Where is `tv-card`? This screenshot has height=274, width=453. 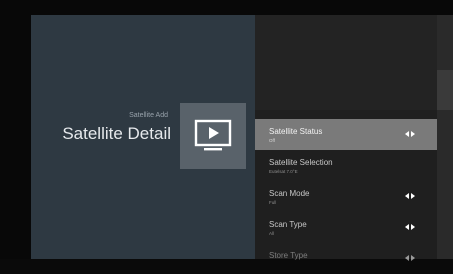 tv-card is located at coordinates (213, 136).